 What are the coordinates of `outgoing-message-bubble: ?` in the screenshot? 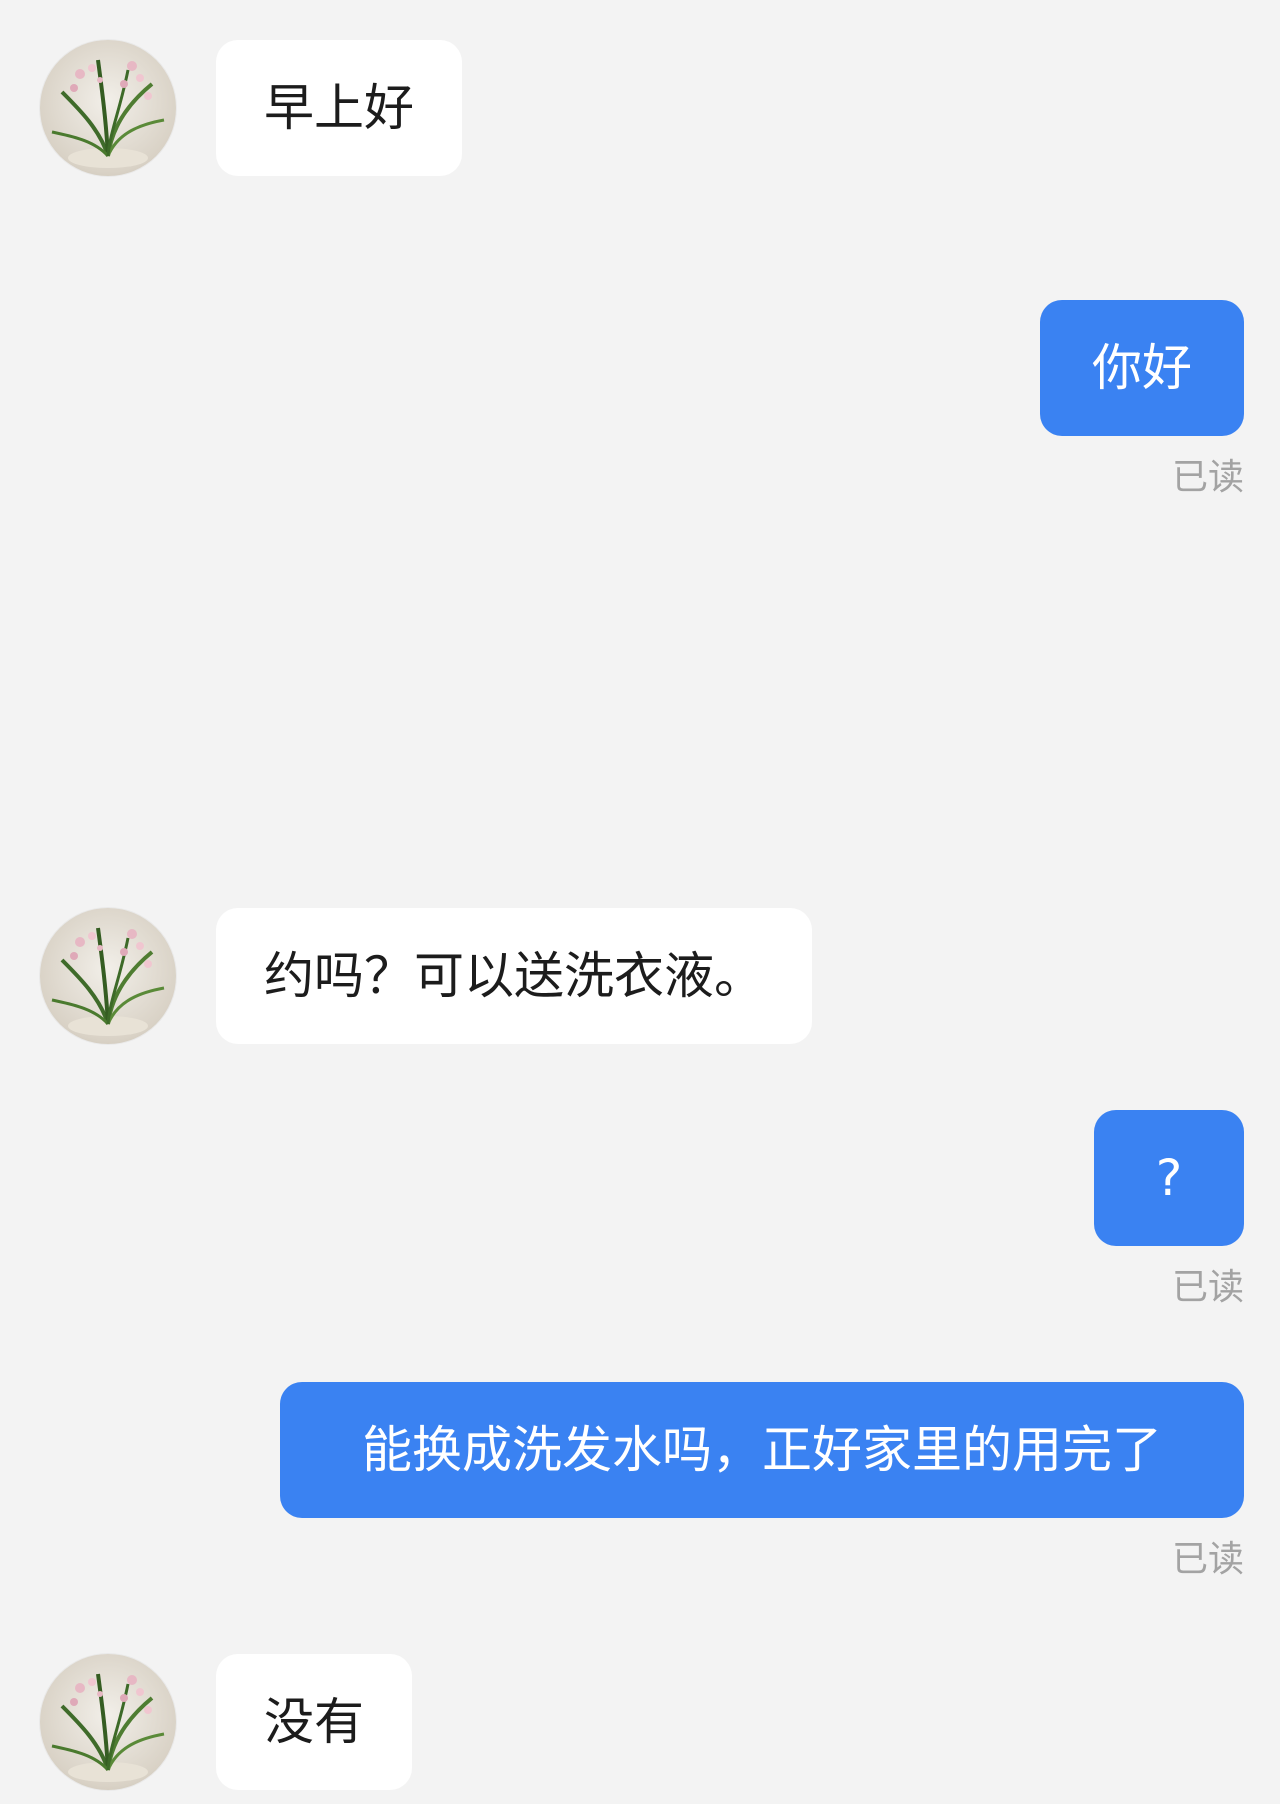 It's located at (1169, 1178).